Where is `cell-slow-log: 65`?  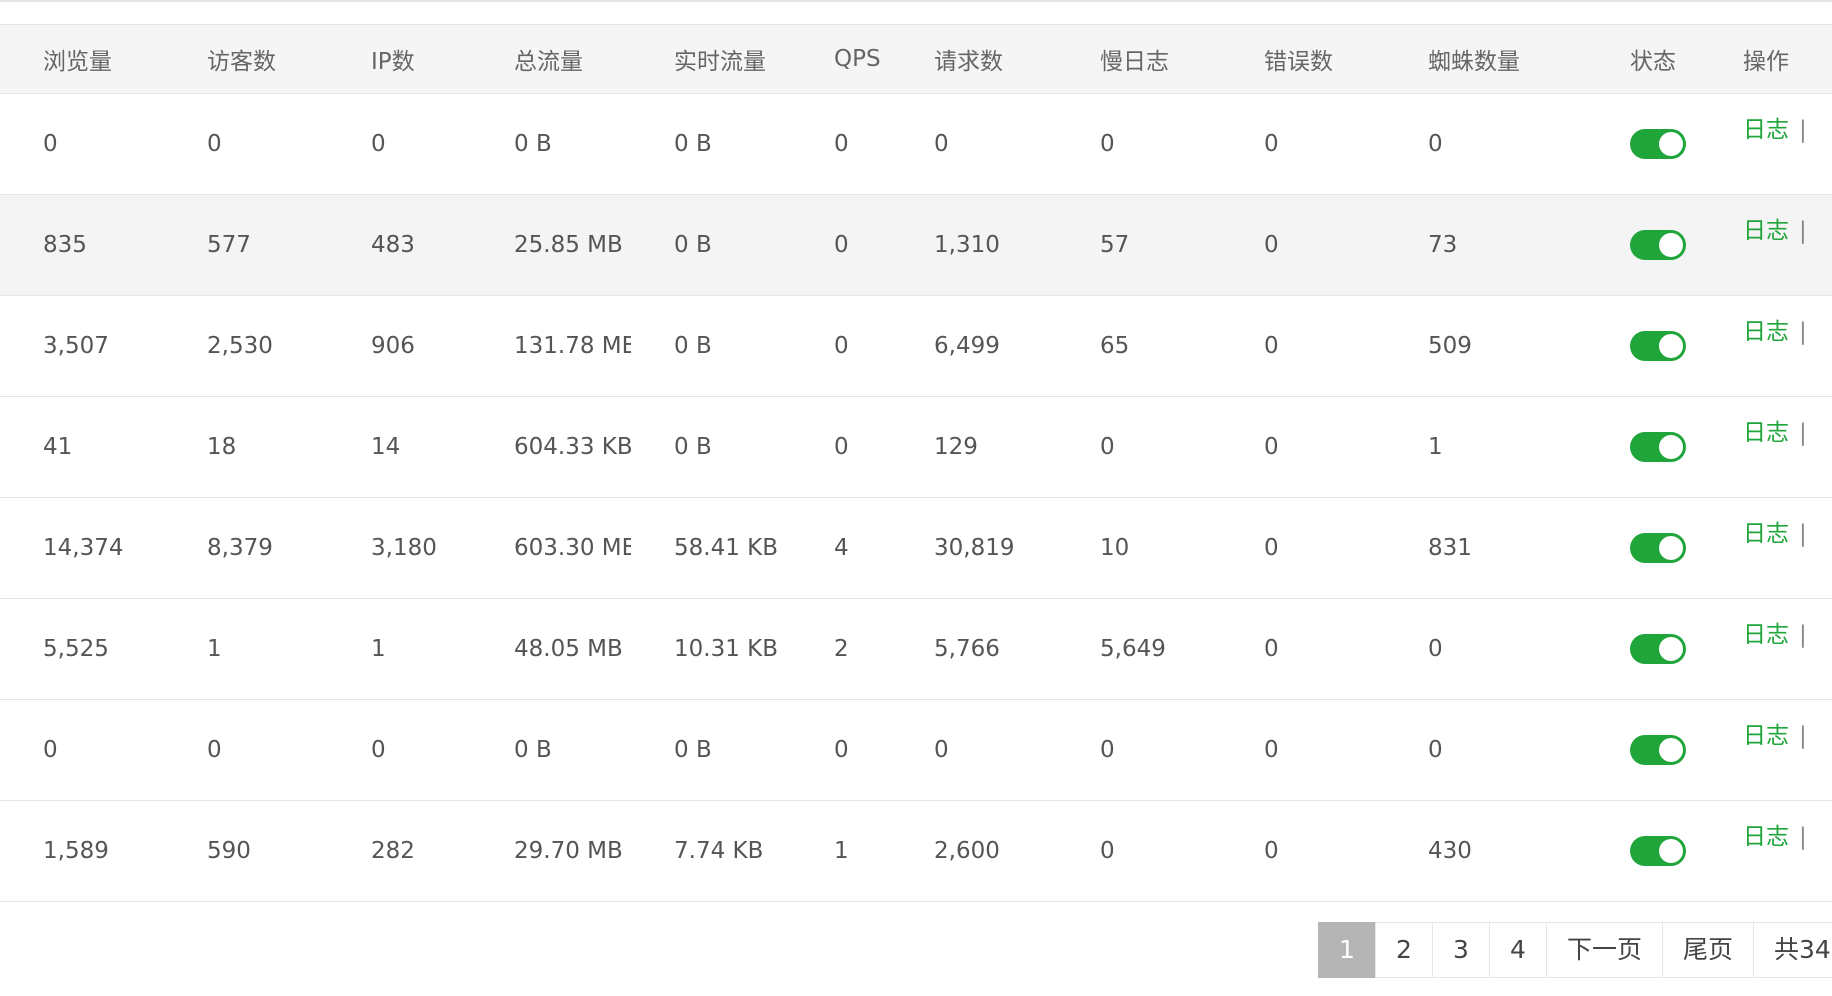 cell-slow-log: 65 is located at coordinates (1139, 346).